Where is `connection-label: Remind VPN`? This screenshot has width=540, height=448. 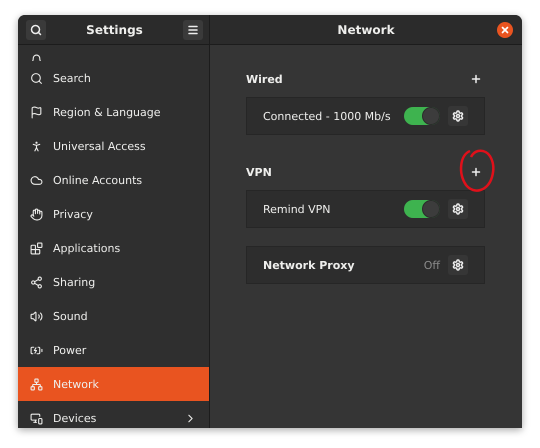
connection-label: Remind VPN is located at coordinates (297, 209).